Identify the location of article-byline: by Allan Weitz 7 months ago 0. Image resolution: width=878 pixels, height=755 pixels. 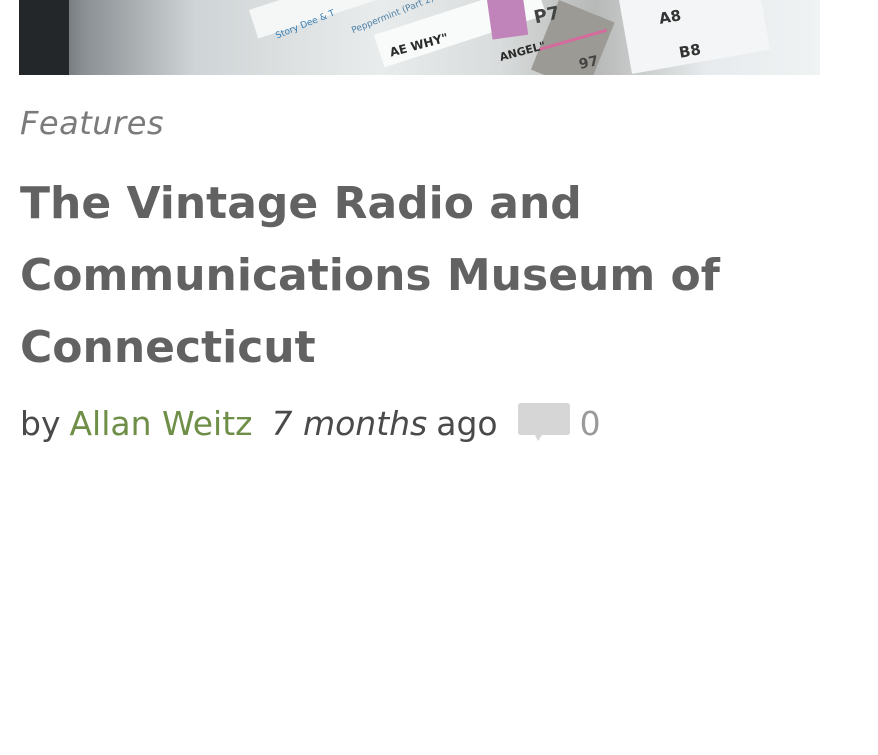
(310, 423).